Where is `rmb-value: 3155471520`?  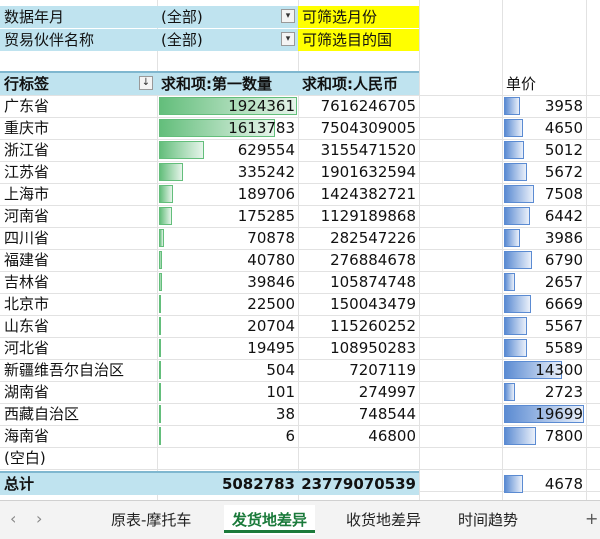
rmb-value: 3155471520 is located at coordinates (368, 150).